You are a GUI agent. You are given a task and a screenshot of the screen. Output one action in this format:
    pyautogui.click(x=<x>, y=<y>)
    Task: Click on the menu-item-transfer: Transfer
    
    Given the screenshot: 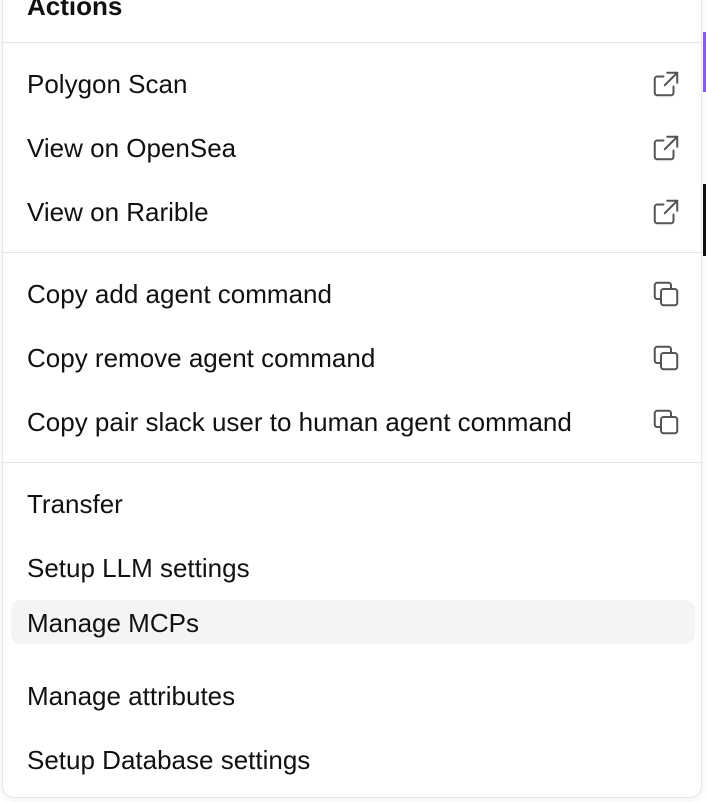 What is the action you would take?
    pyautogui.click(x=353, y=504)
    